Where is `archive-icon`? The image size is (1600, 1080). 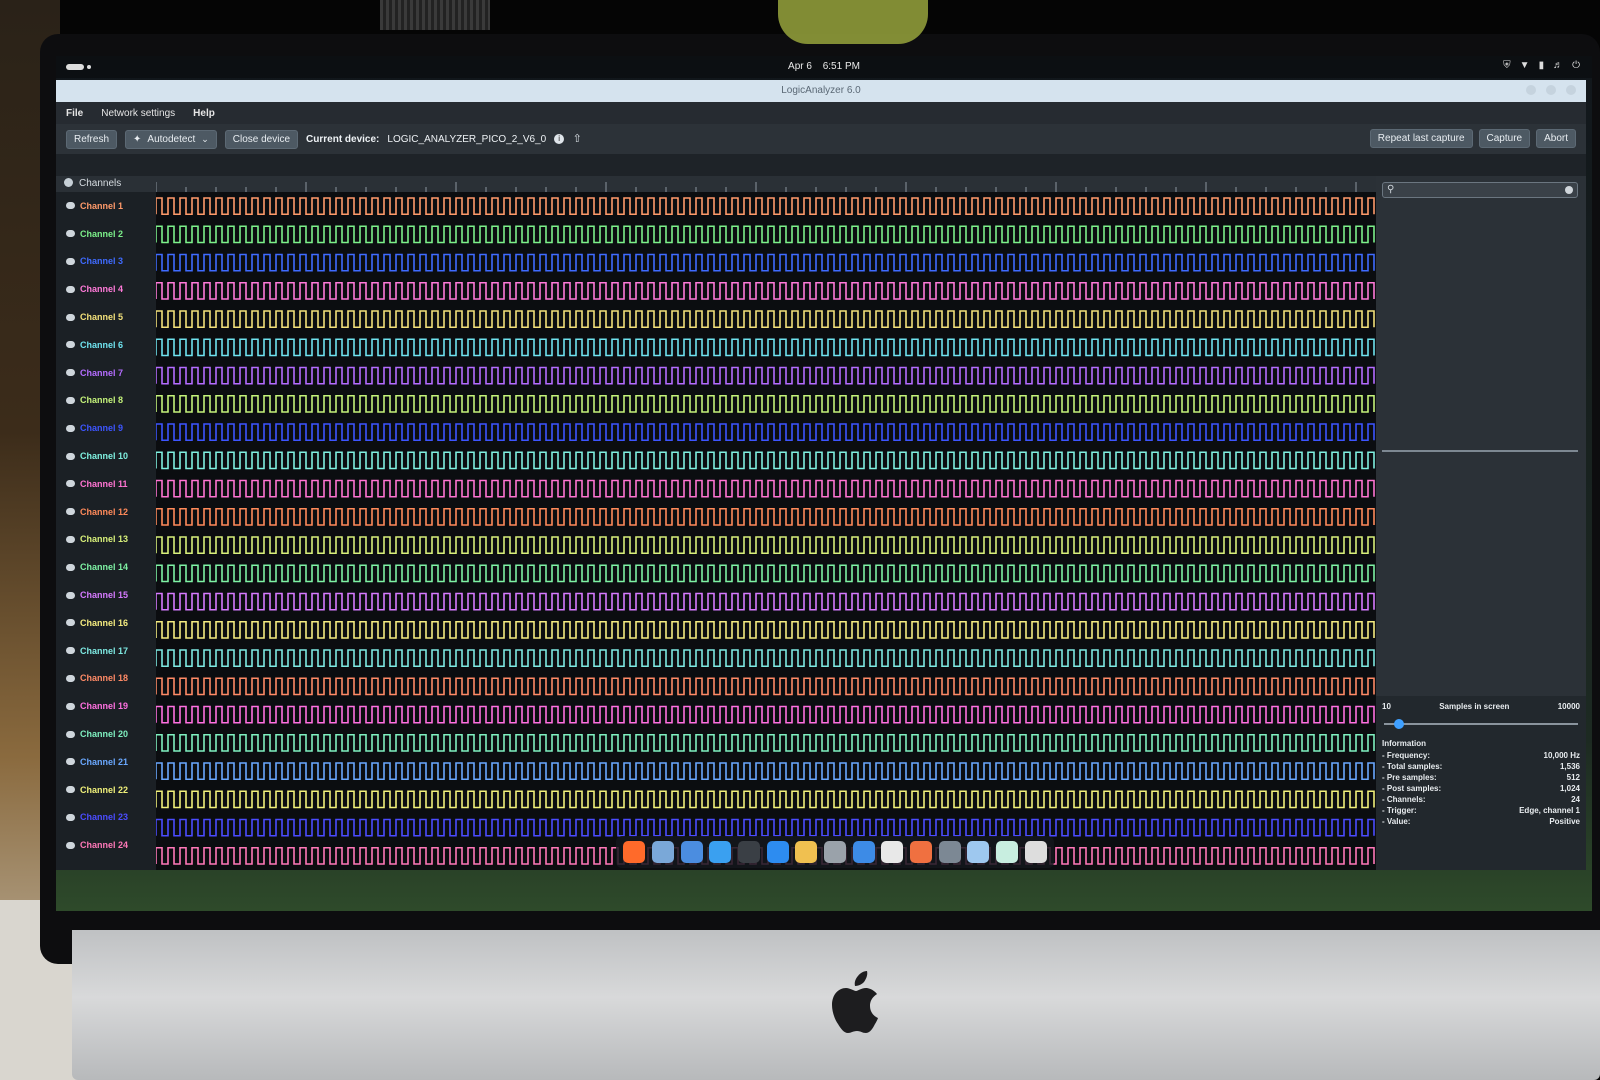
archive-icon is located at coordinates (806, 852).